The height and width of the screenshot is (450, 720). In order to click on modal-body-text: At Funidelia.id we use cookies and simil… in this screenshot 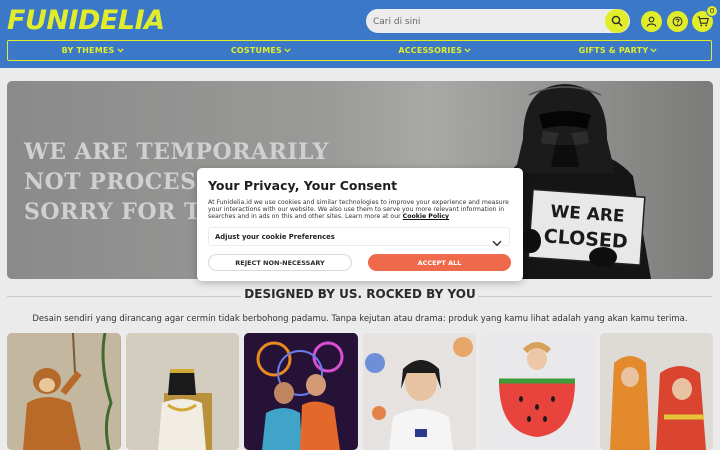, I will do `click(358, 210)`.